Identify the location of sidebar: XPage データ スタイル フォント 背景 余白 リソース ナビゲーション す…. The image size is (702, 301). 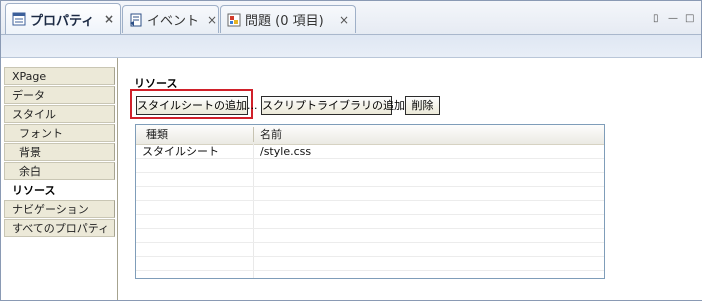
(60, 182).